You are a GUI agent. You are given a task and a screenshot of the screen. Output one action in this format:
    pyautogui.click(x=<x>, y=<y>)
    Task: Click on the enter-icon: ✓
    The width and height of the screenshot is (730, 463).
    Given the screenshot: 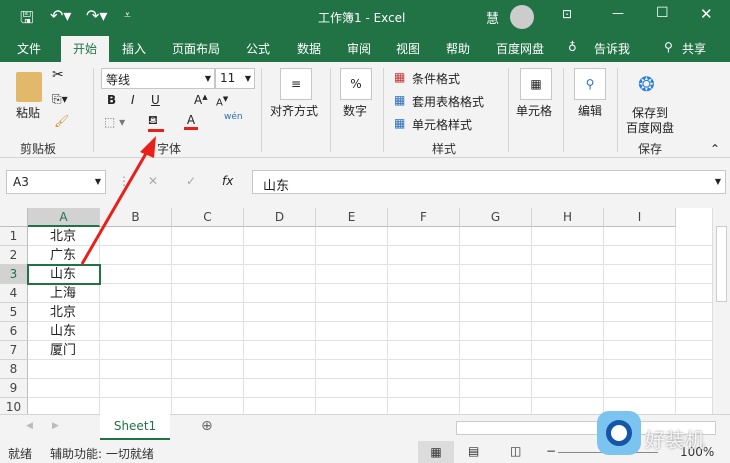 What is the action you would take?
    pyautogui.click(x=191, y=181)
    